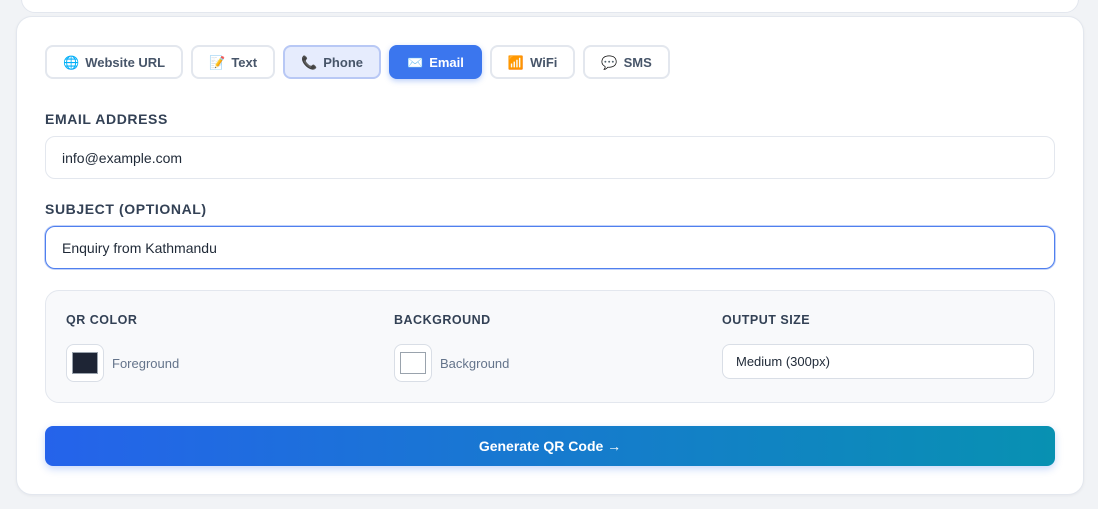 The height and width of the screenshot is (509, 1098). Describe the element at coordinates (217, 62) in the screenshot. I see `memo-icon: 📝` at that location.